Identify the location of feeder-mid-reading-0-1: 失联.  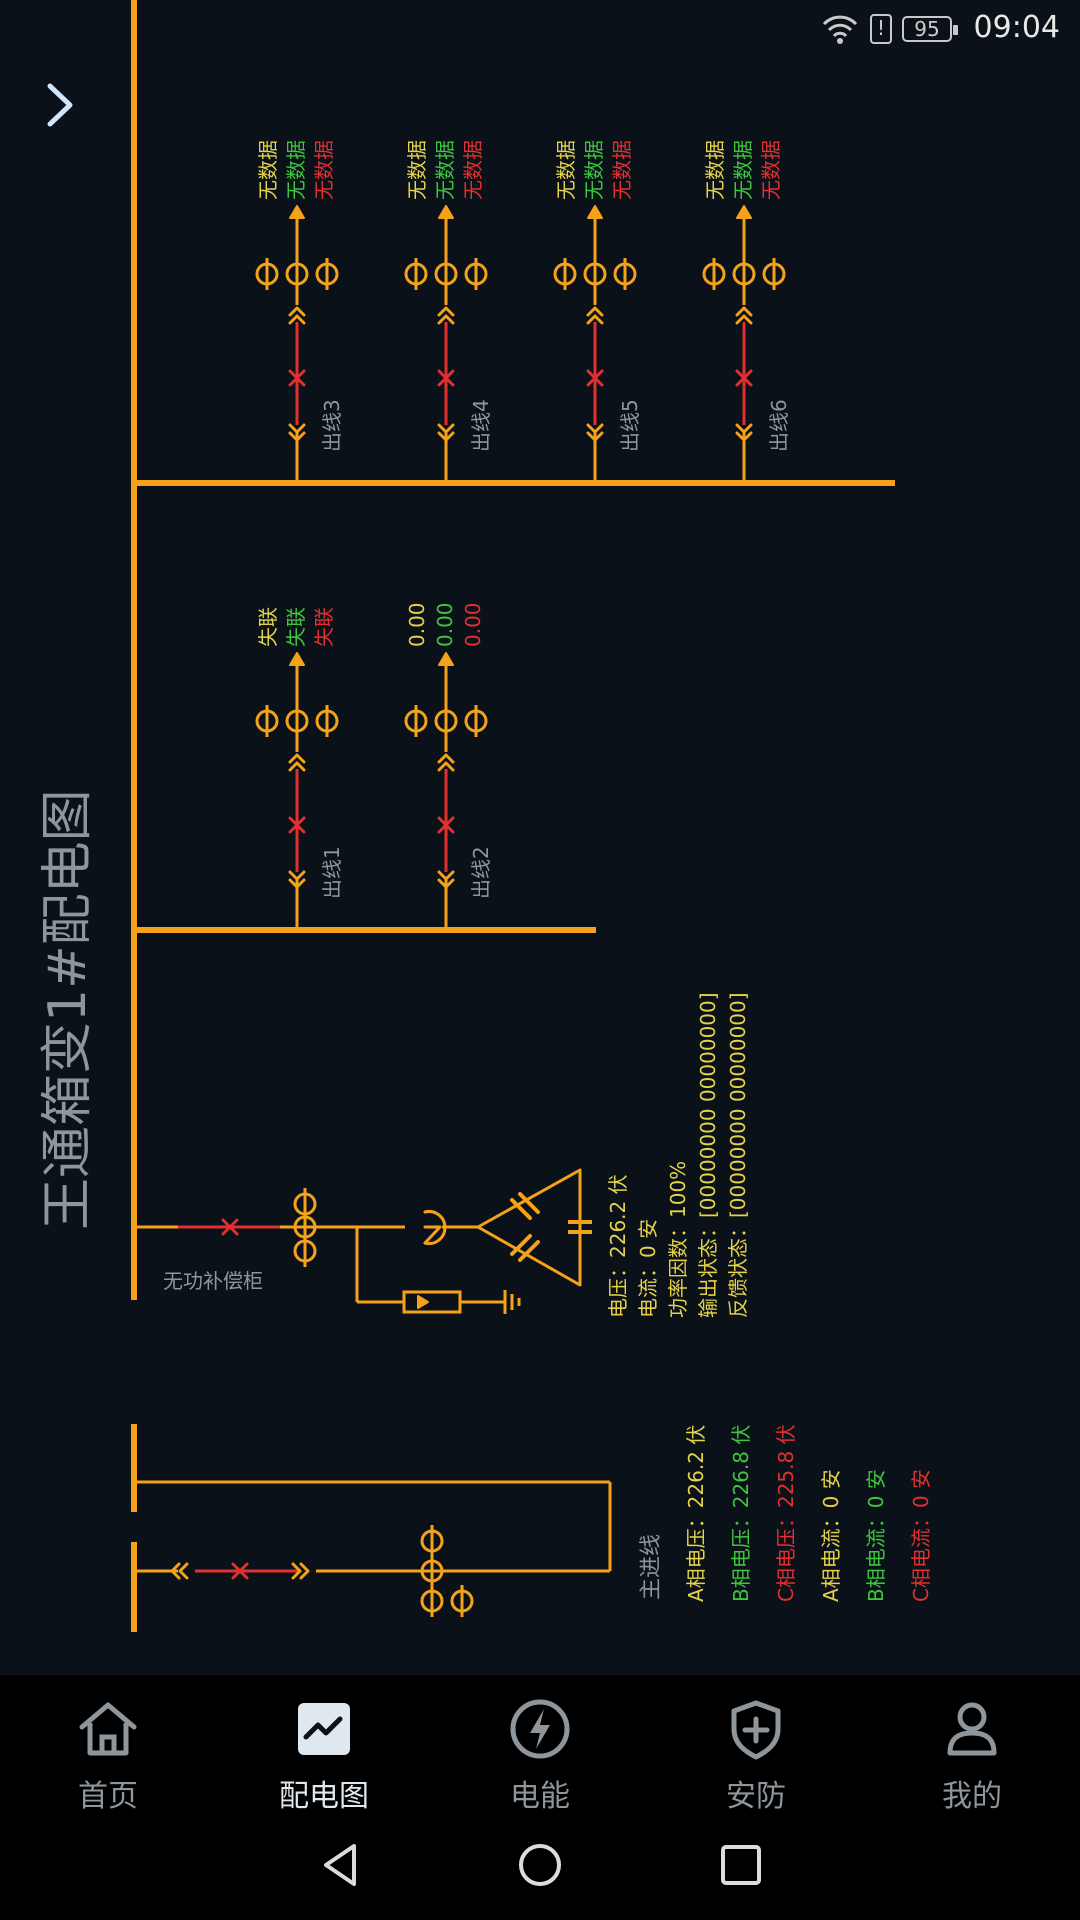
(296, 627).